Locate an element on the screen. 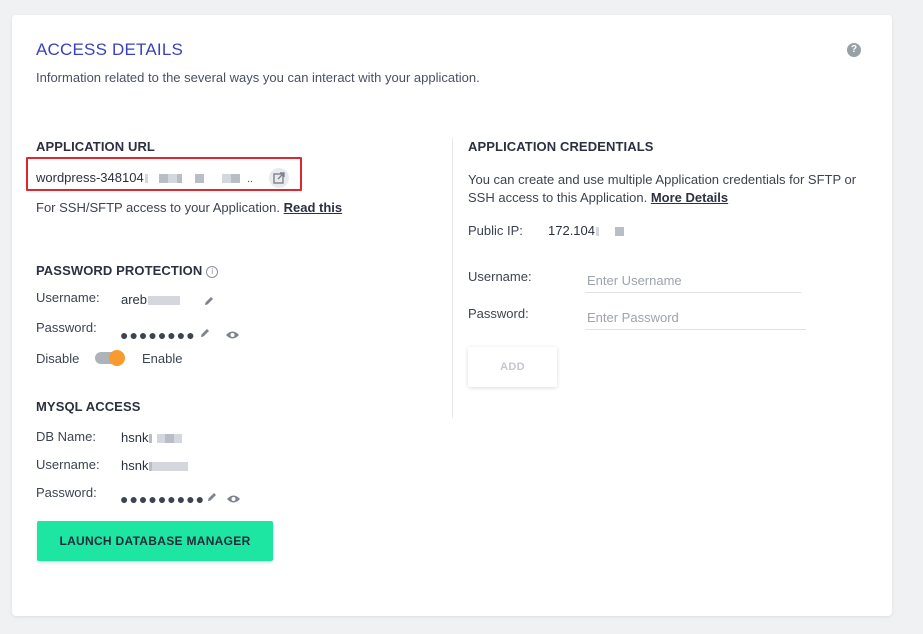  show-mysql-password-icon is located at coordinates (233, 500).